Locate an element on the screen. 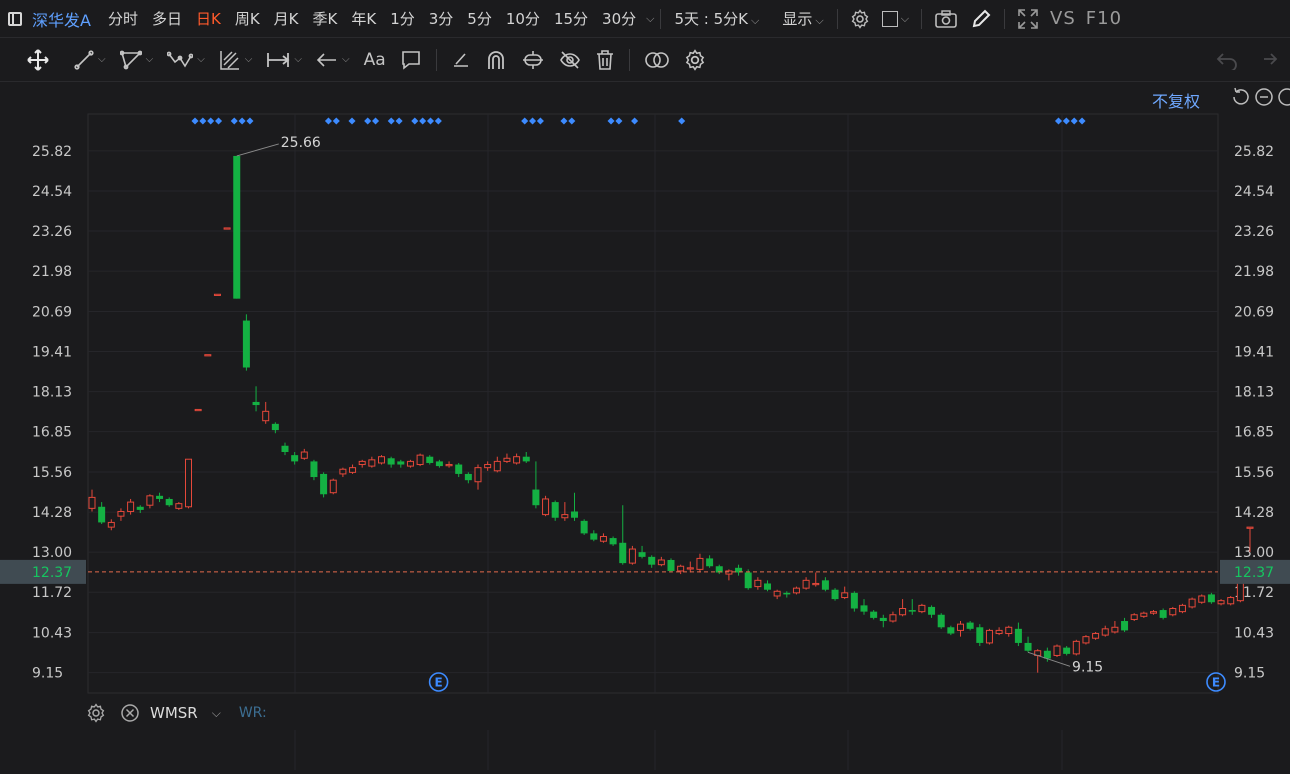  drawing-toolbar: ⌵ ⌵ ⌵ ⌵ ⌵ ⌵ Aa is located at coordinates (645, 60).